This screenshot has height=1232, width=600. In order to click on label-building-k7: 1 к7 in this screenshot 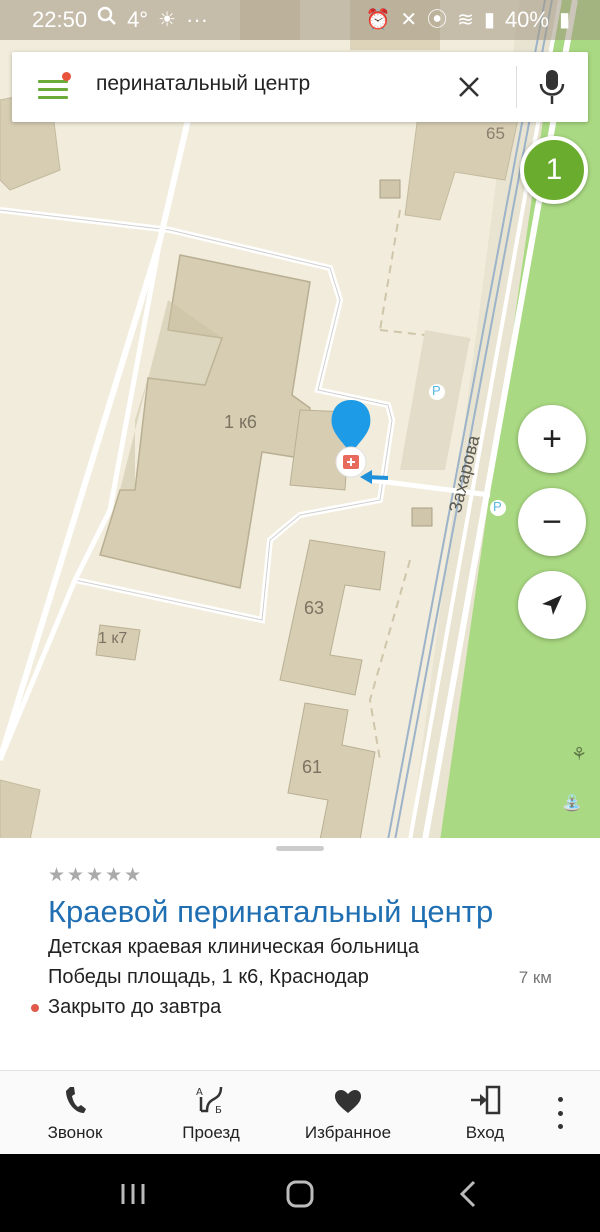, I will do `click(113, 638)`.